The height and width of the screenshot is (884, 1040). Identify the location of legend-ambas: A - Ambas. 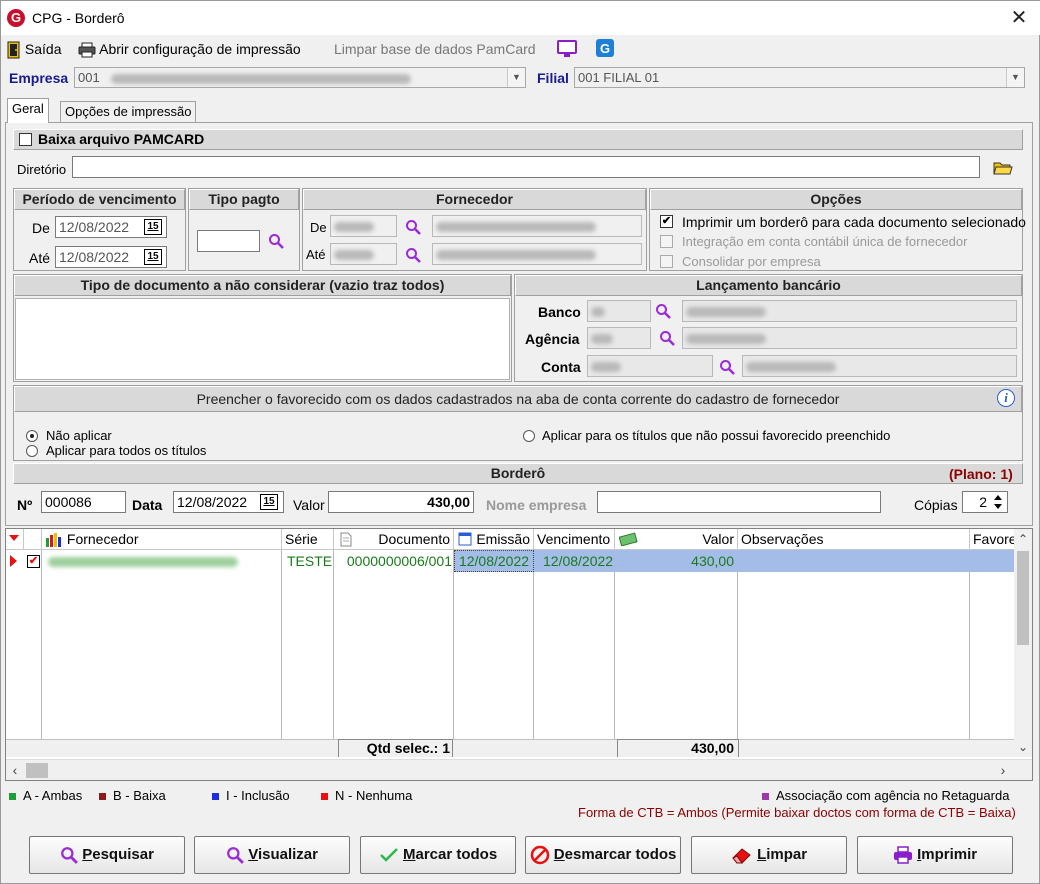
(45, 795).